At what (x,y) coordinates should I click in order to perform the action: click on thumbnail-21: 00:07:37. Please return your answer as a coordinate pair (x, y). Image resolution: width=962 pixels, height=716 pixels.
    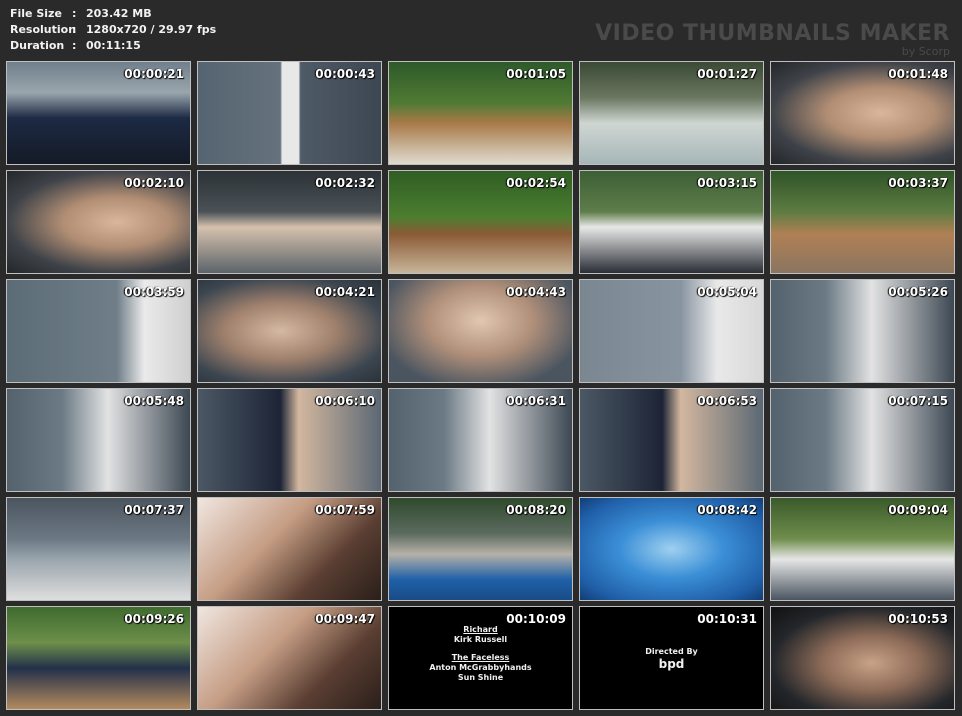
    Looking at the image, I should click on (98, 549).